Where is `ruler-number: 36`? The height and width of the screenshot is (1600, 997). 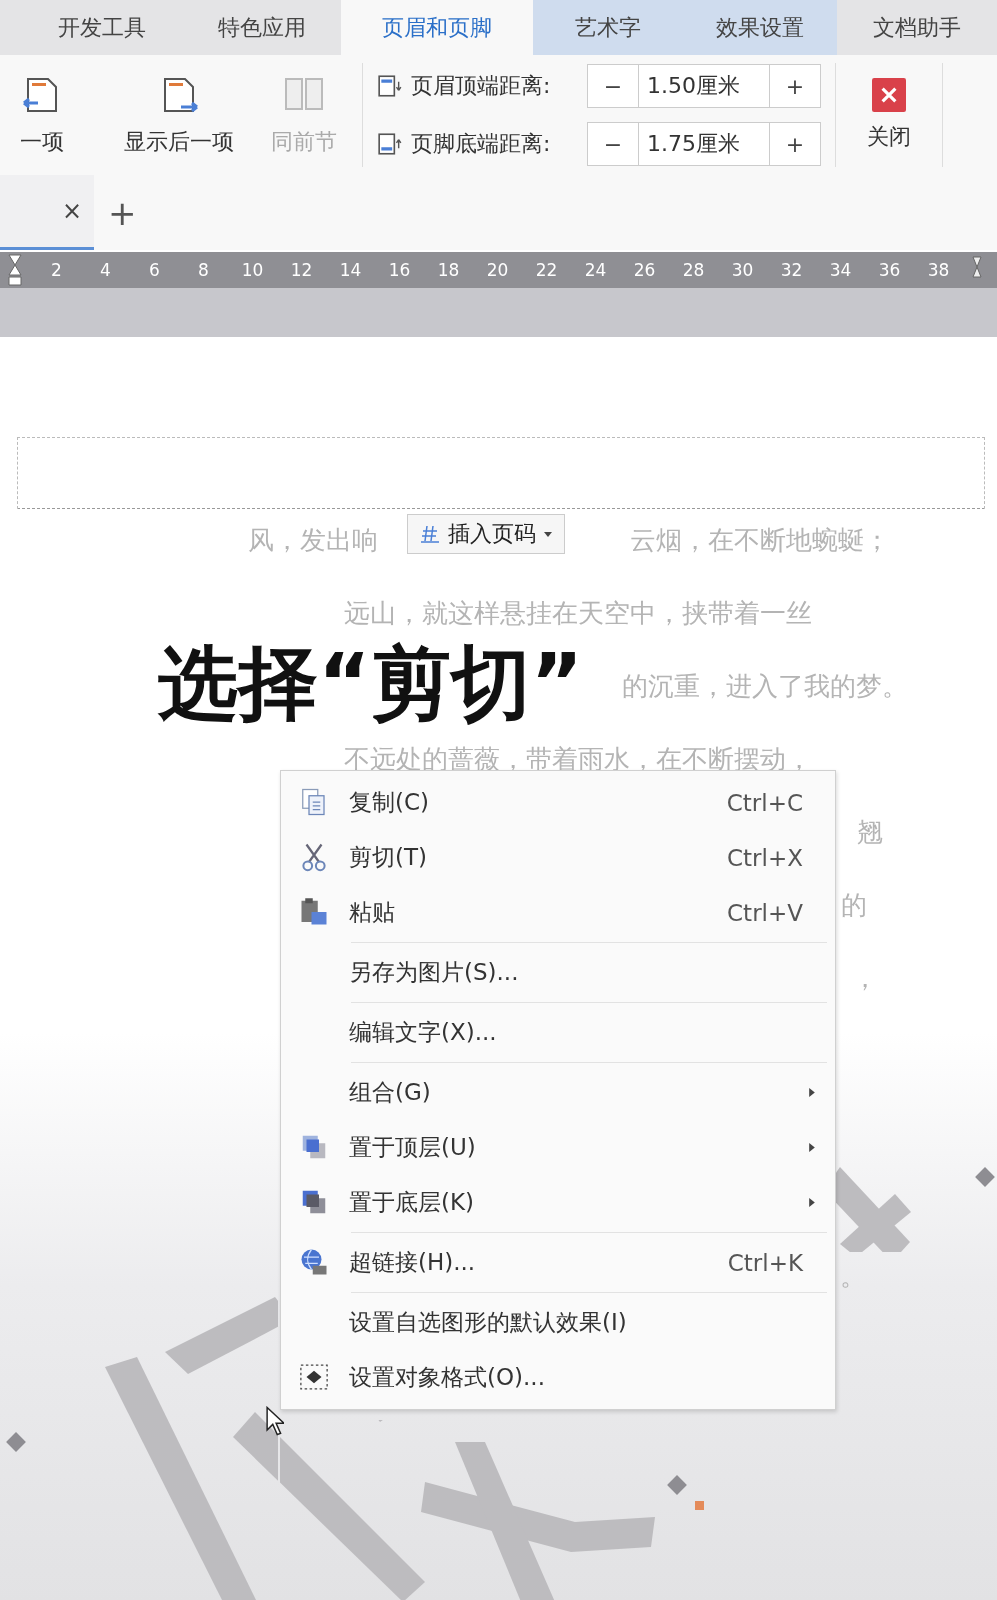 ruler-number: 36 is located at coordinates (889, 270).